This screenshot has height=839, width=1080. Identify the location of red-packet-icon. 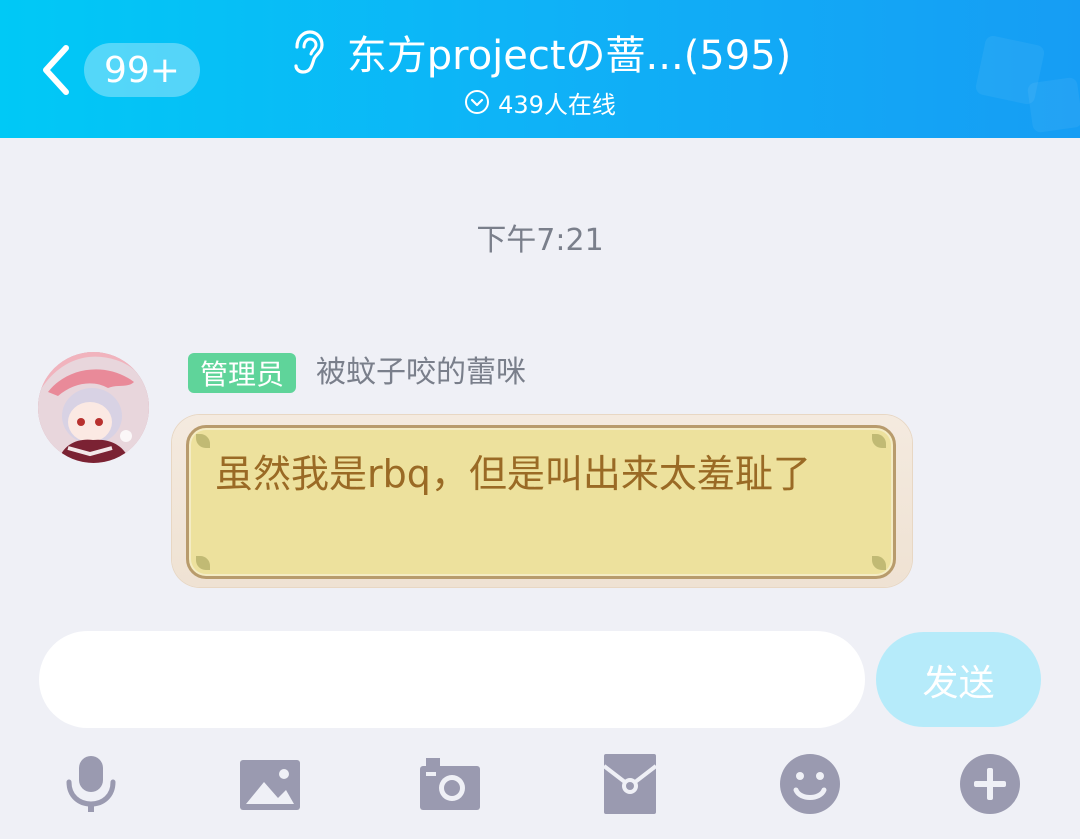
(630, 784).